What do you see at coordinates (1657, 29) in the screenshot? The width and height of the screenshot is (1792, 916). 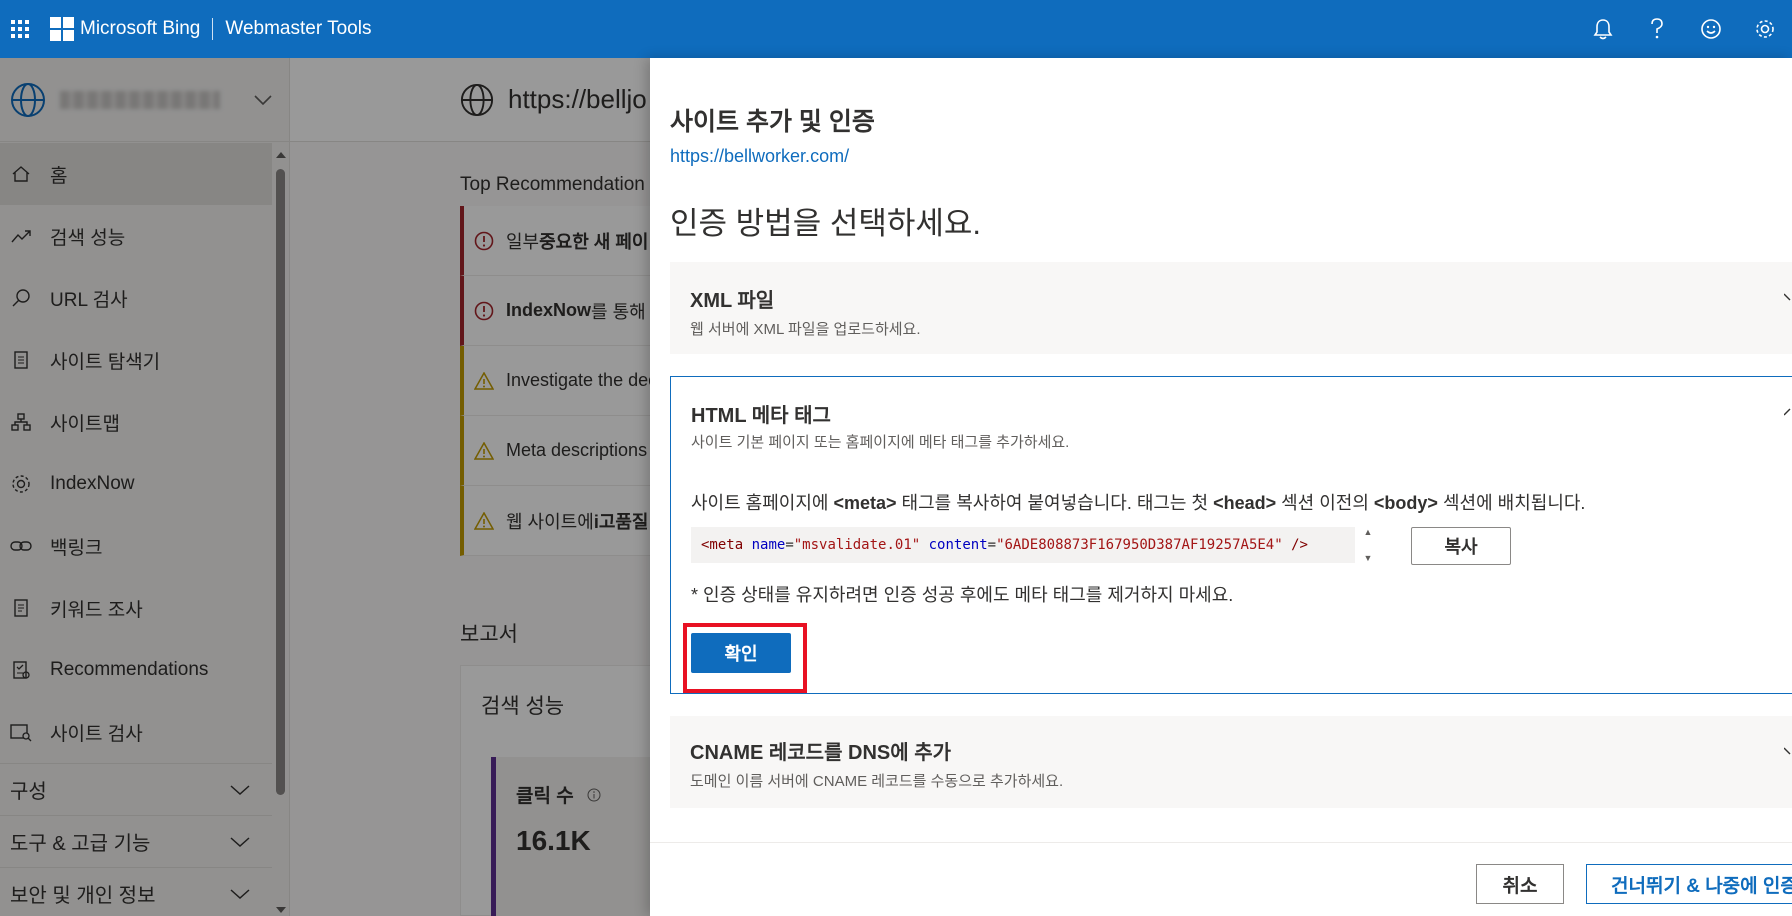 I see `help-icon` at bounding box center [1657, 29].